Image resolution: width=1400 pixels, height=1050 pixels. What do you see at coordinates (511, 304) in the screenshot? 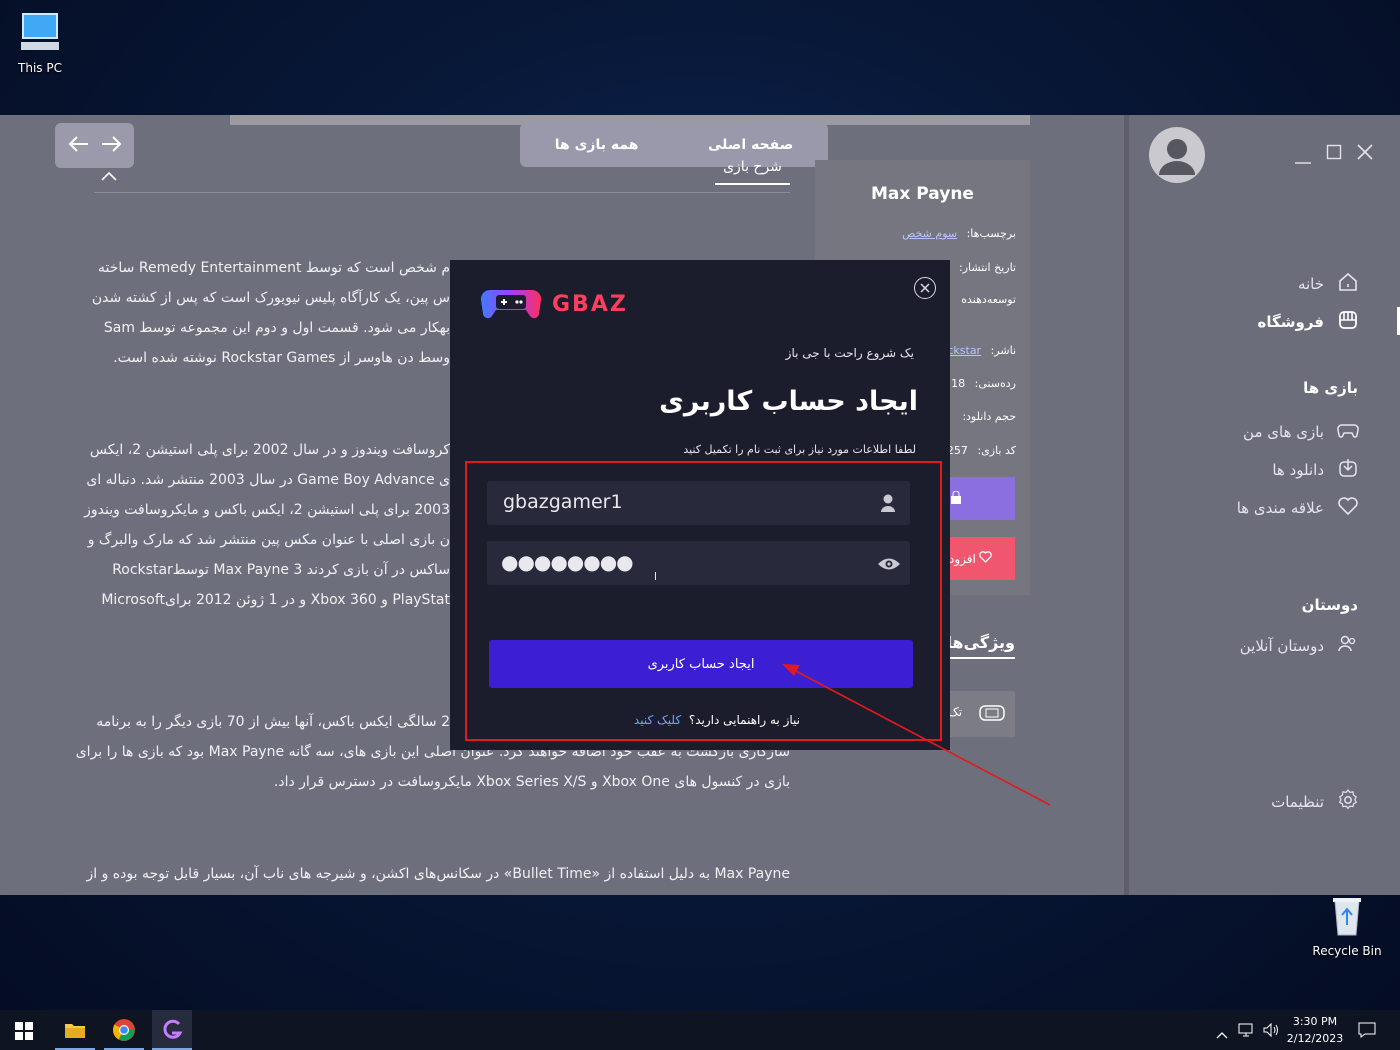
I see `controller-logo-icon` at bounding box center [511, 304].